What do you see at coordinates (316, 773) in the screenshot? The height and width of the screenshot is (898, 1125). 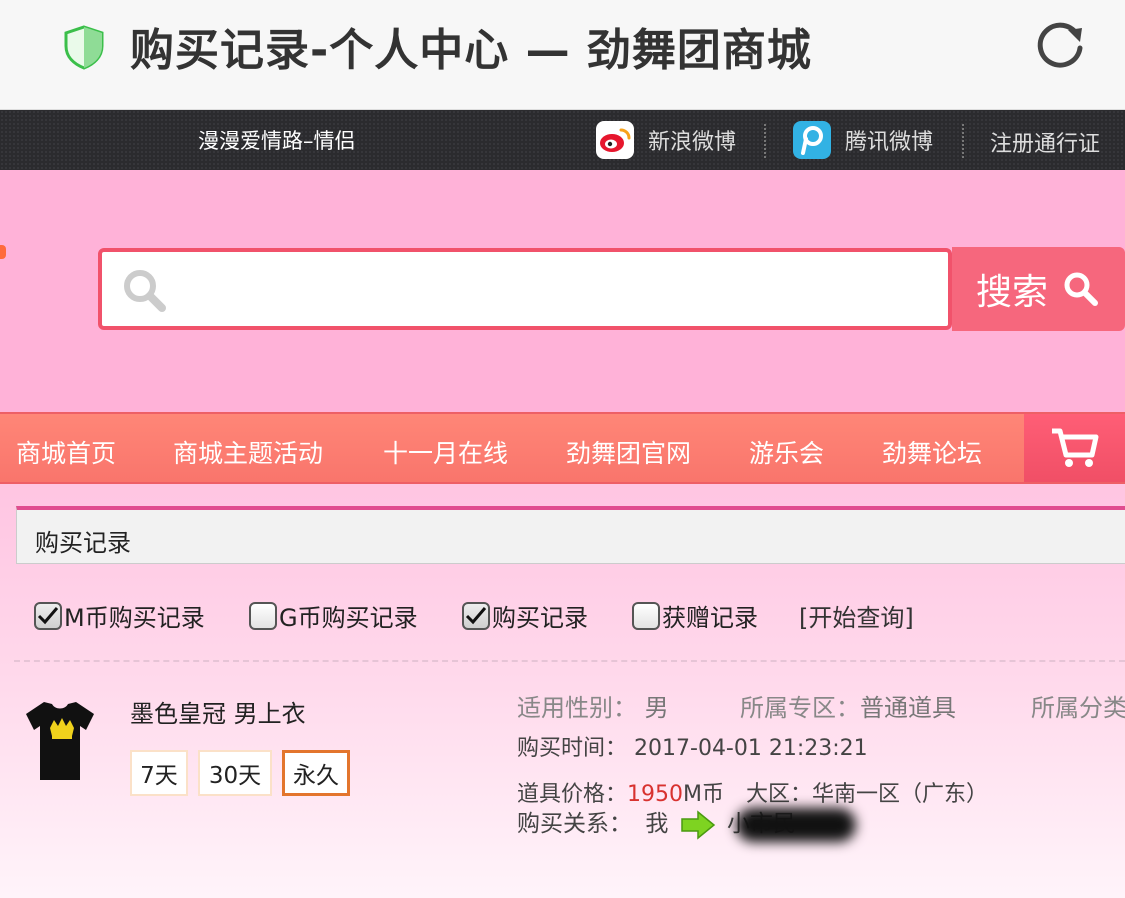 I see `duration-permanent: 永久` at bounding box center [316, 773].